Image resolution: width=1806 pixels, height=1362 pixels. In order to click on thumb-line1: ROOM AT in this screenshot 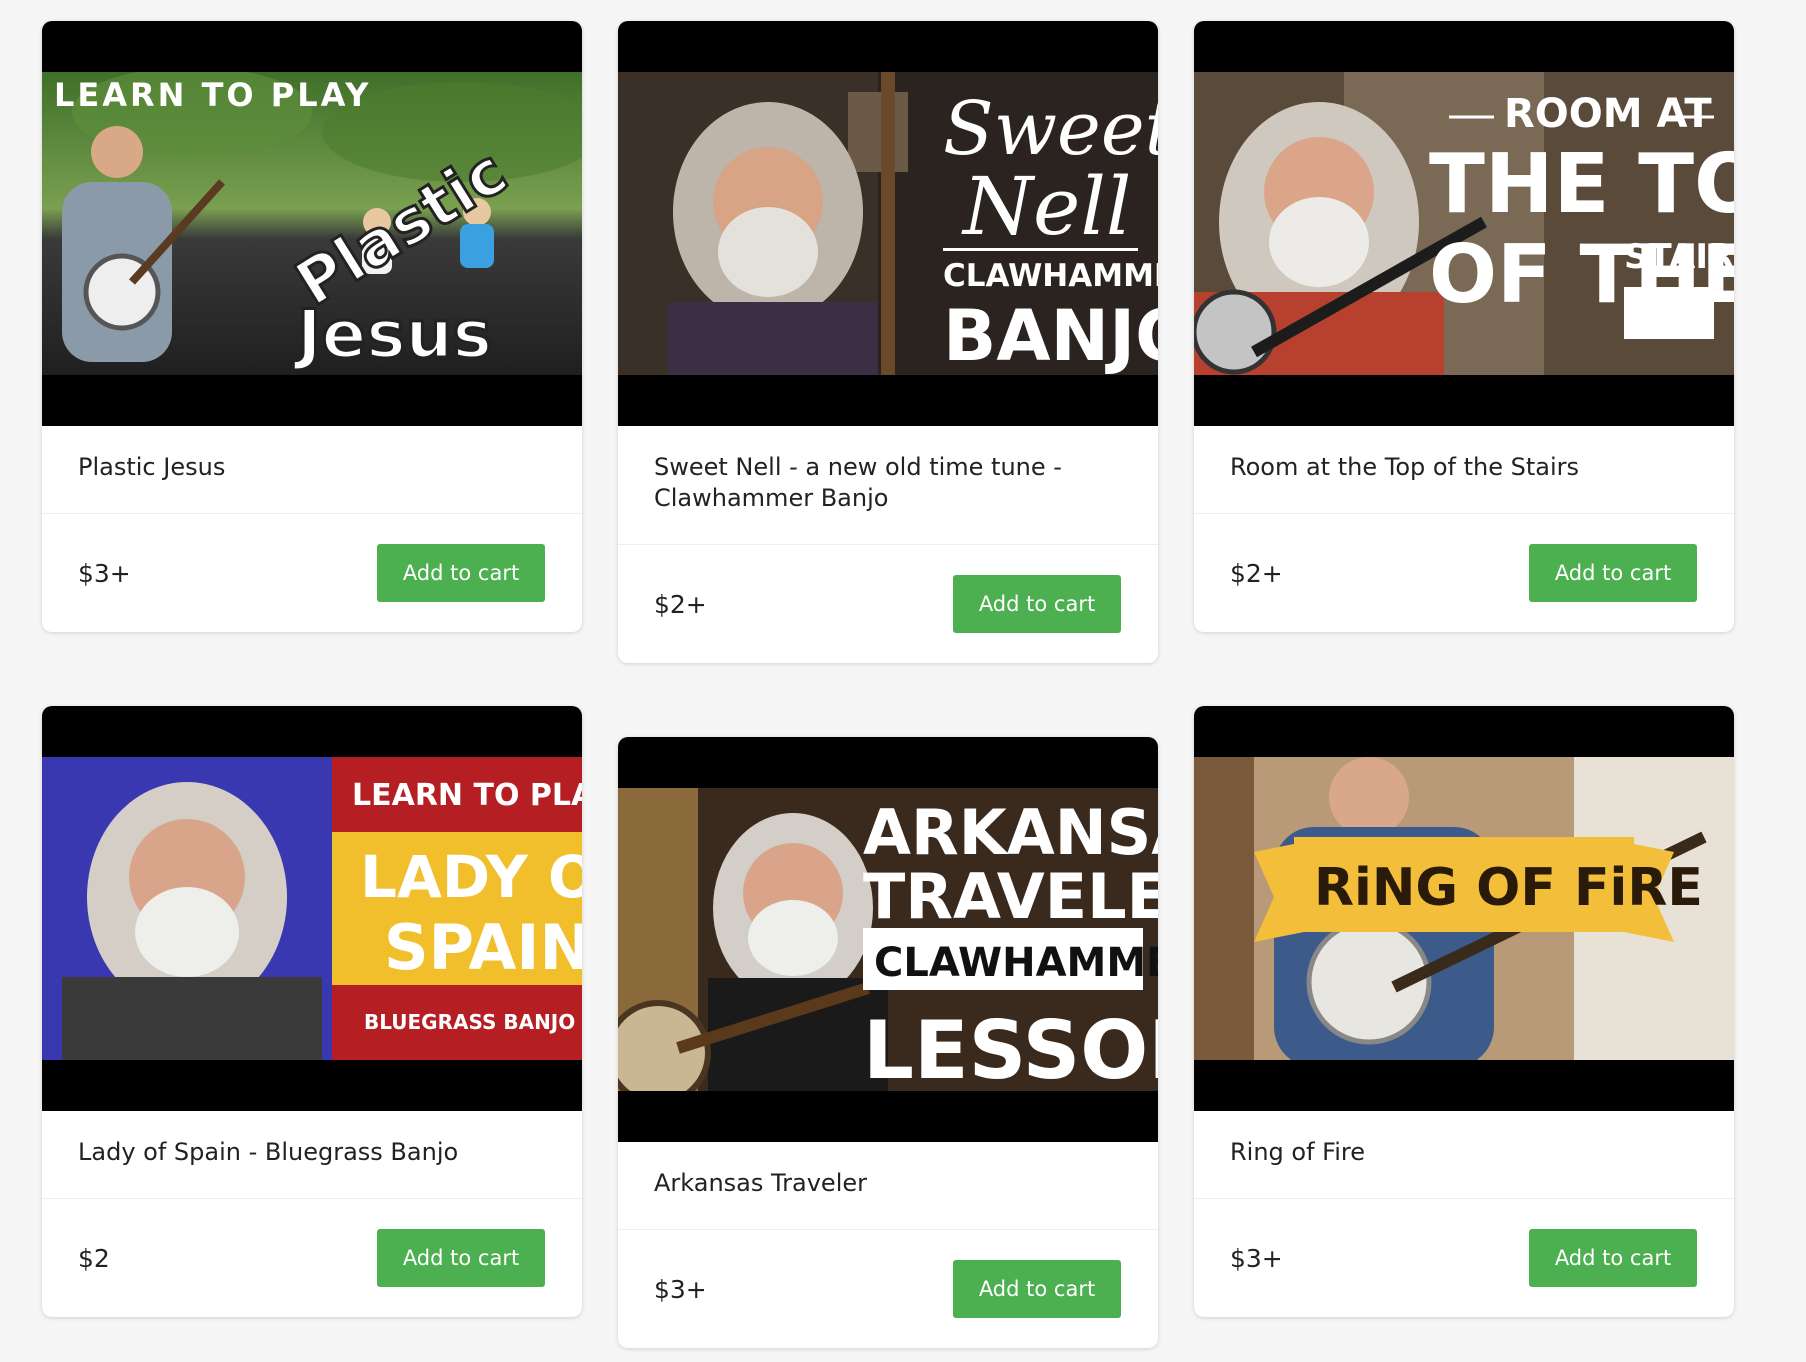, I will do `click(1608, 114)`.